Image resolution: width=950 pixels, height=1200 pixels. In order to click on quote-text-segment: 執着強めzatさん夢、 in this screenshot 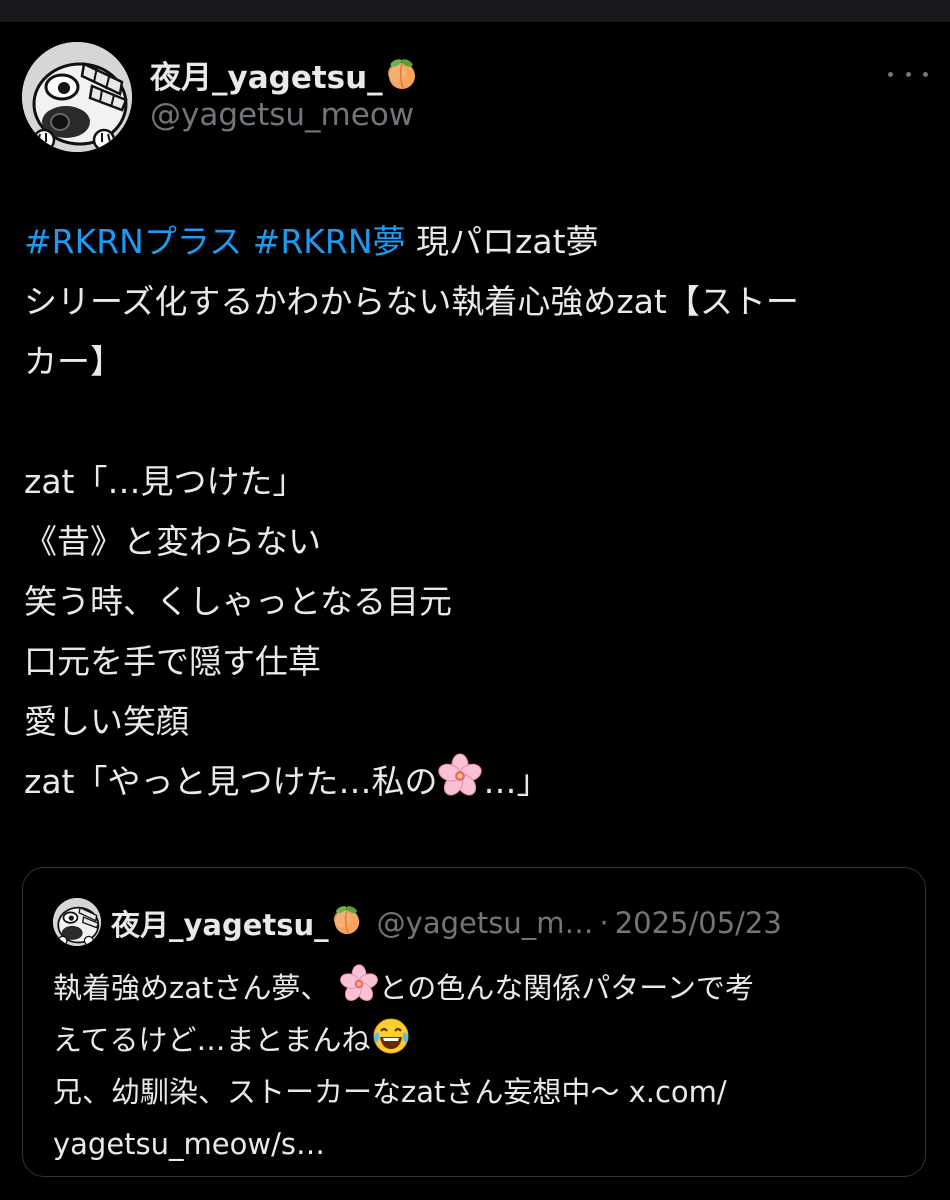, I will do `click(191, 988)`.